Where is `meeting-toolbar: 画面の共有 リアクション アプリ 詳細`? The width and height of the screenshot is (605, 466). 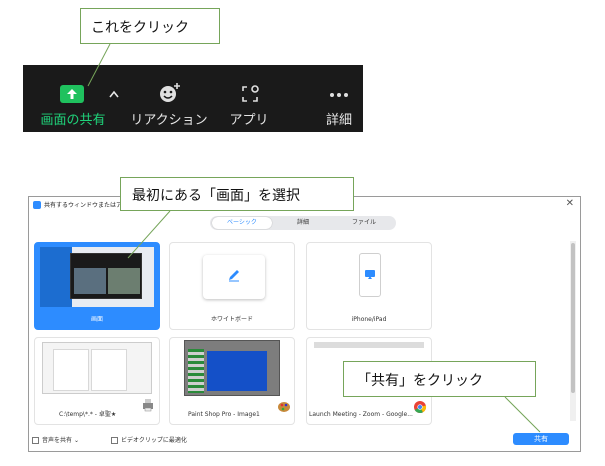
meeting-toolbar: 画面の共有 リアクション アプリ 詳細 is located at coordinates (193, 98).